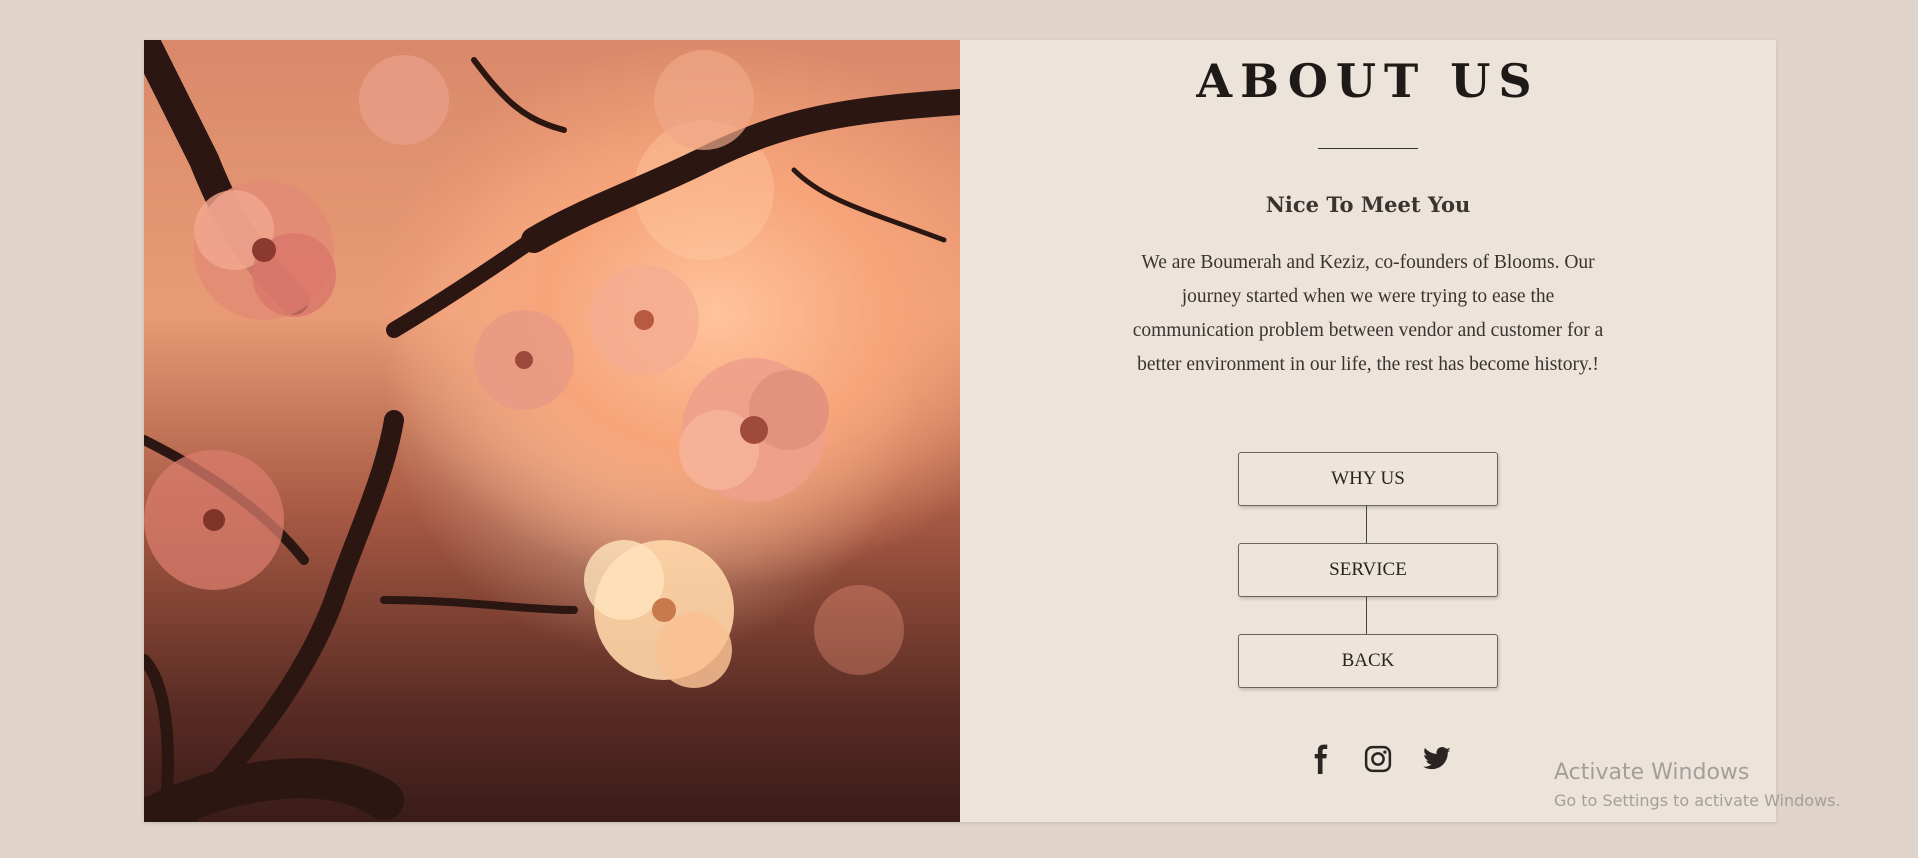 This screenshot has width=1918, height=858. Describe the element at coordinates (1652, 772) in the screenshot. I see `watermark-title: Activate Windows` at that location.